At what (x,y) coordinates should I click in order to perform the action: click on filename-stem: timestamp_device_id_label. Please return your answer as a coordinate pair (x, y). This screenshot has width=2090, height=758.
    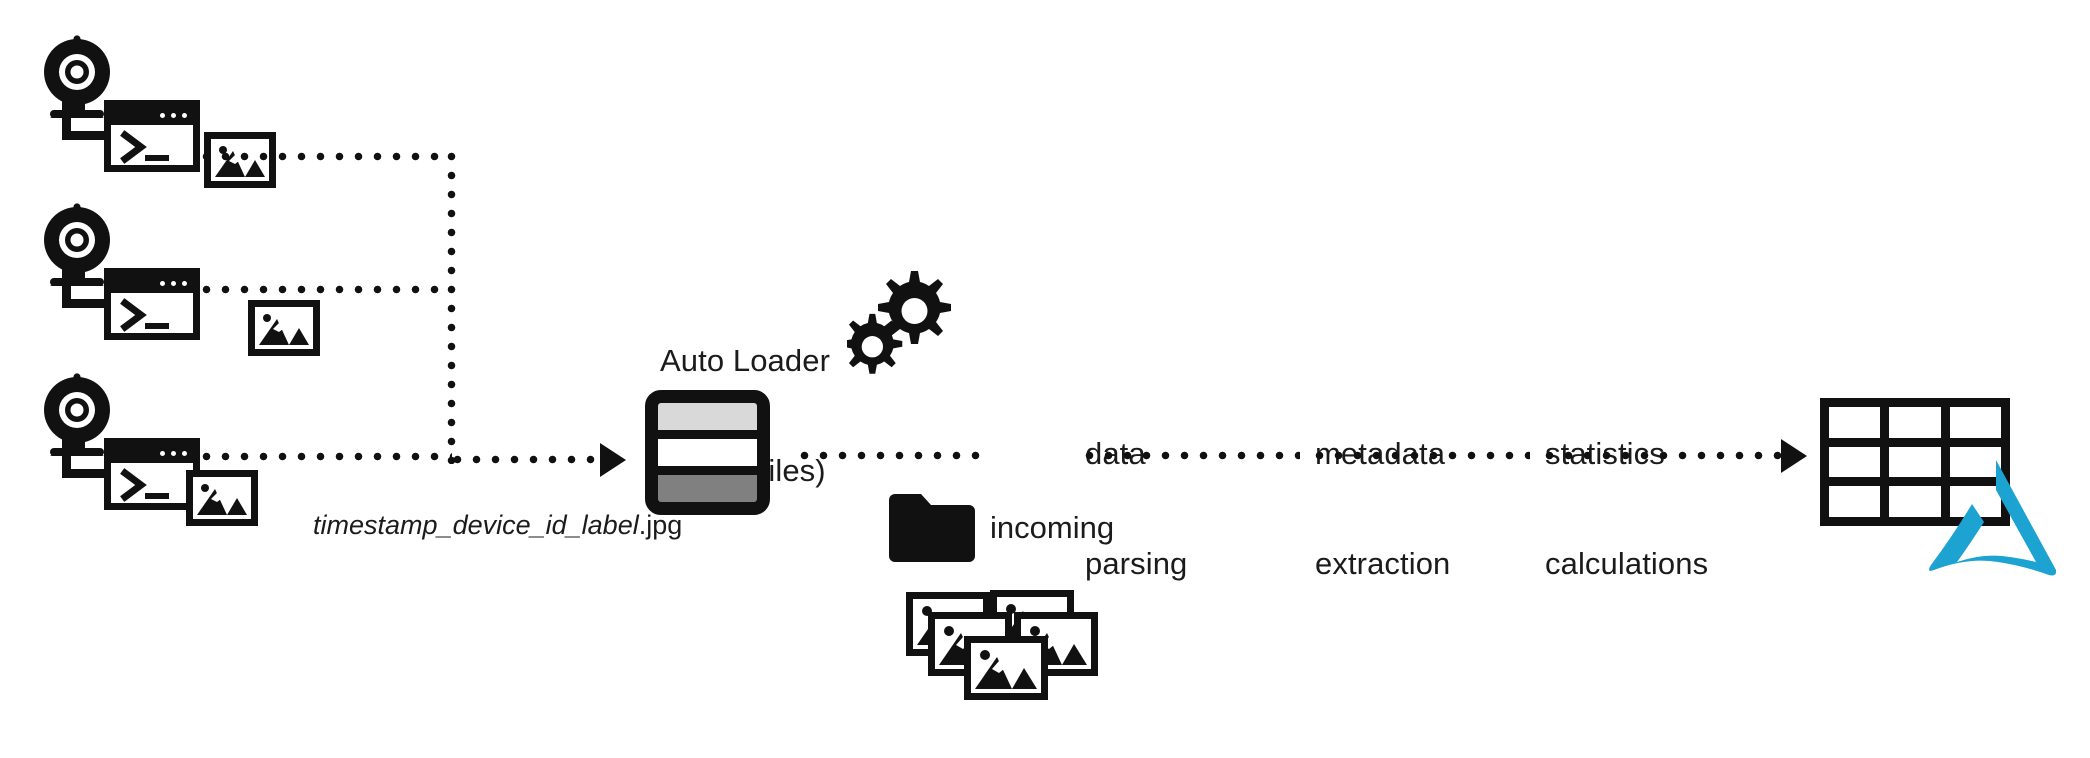
    Looking at the image, I should click on (476, 524).